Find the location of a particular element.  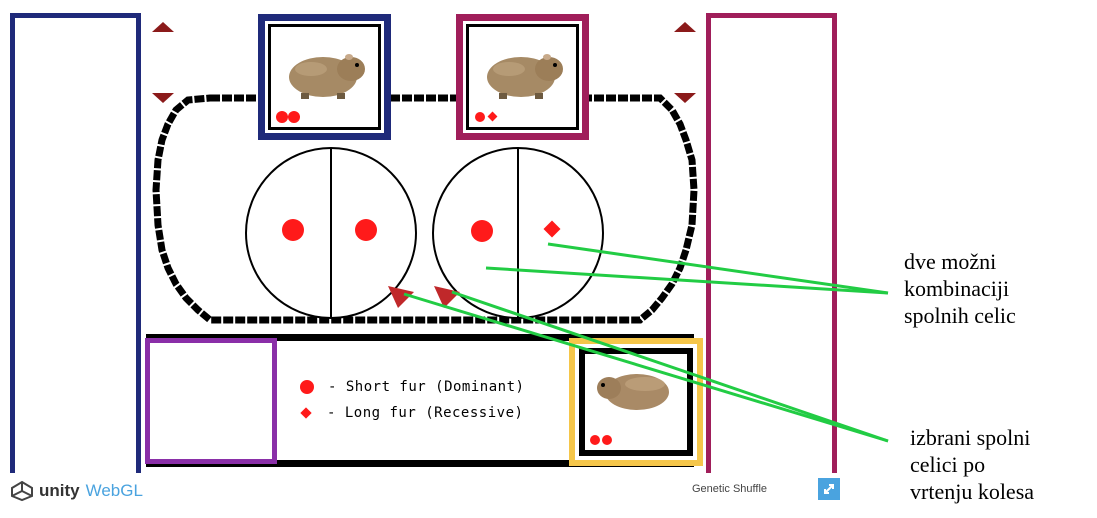

annotation-line-text: celici po is located at coordinates (948, 464).